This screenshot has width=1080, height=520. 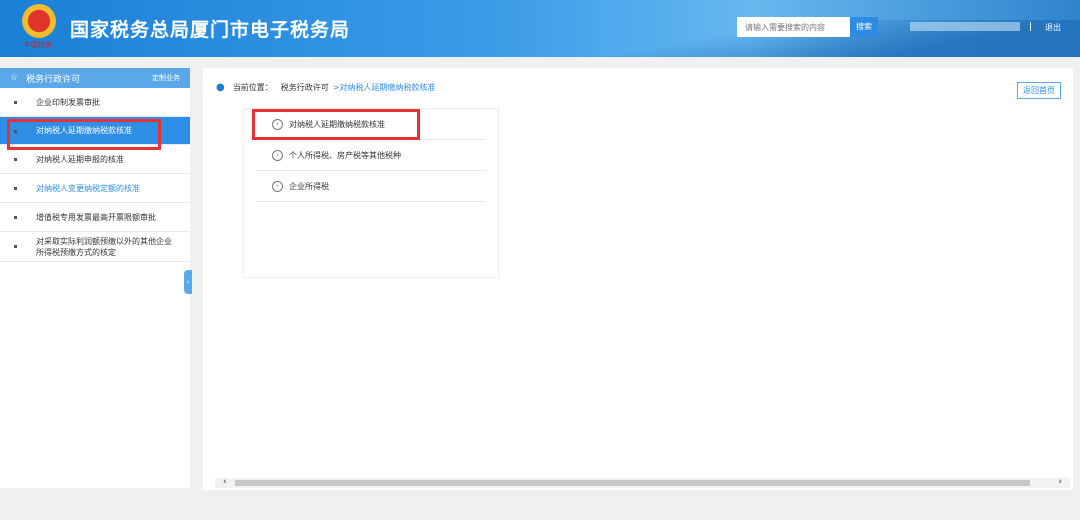 What do you see at coordinates (95, 102) in the screenshot?
I see `sidebar-item: 企业印制发票审批` at bounding box center [95, 102].